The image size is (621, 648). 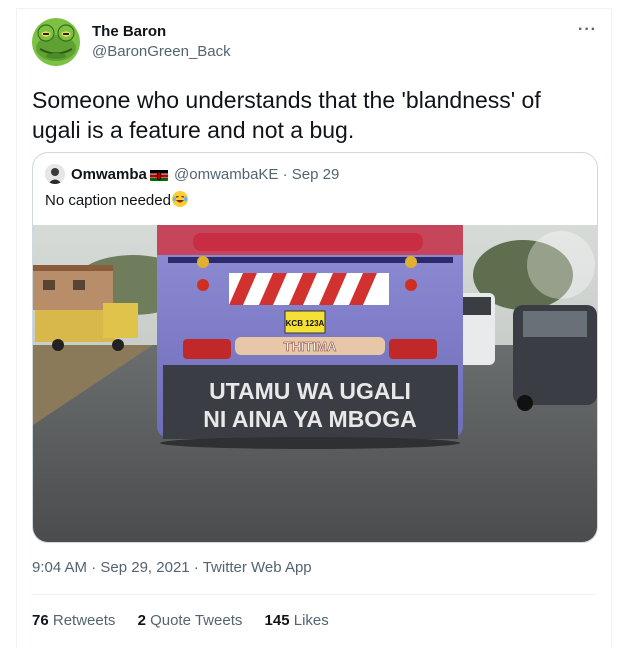 What do you see at coordinates (55, 174) in the screenshot?
I see `person-avatar-icon` at bounding box center [55, 174].